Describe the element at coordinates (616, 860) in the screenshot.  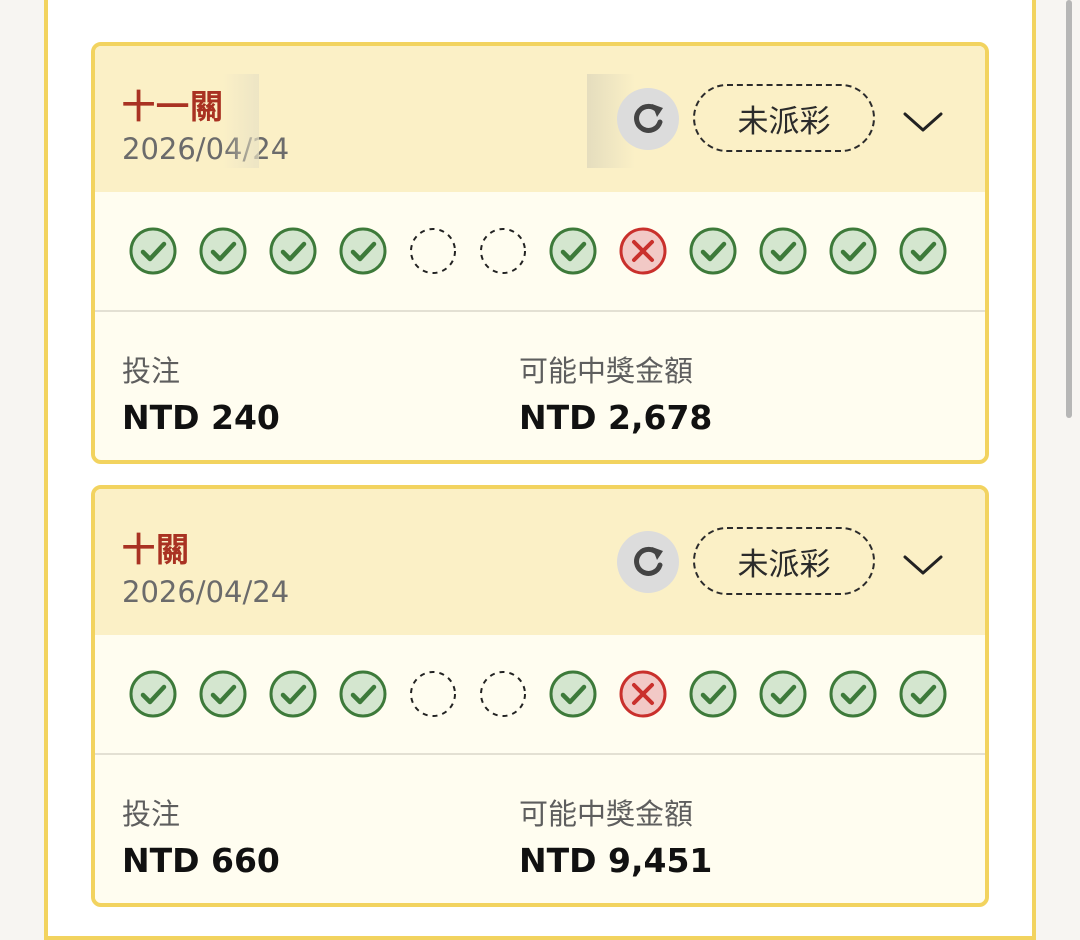
I see `potential-payout-value: NTD 9,451` at that location.